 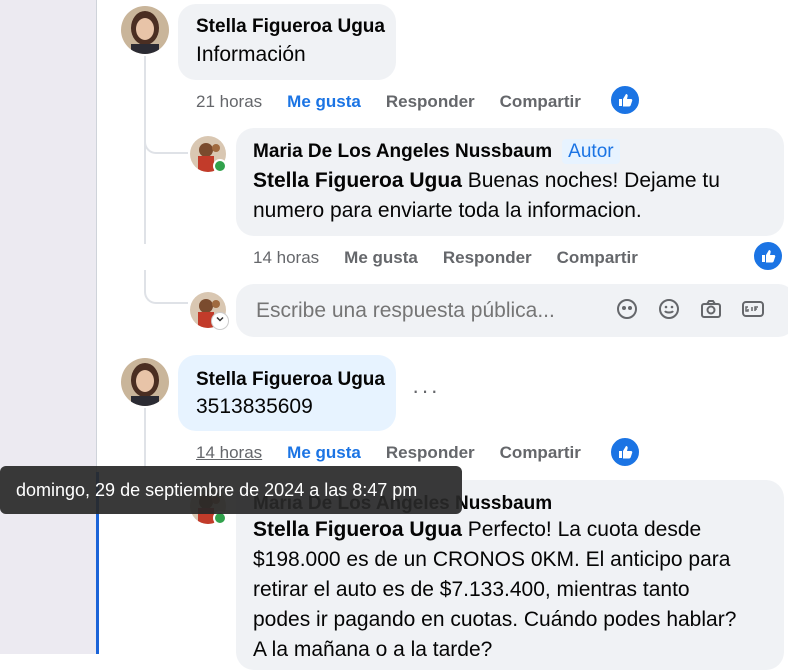 I want to click on comment-actions: 21 horas Me gusta Responder Compartir, so click(x=401, y=102).